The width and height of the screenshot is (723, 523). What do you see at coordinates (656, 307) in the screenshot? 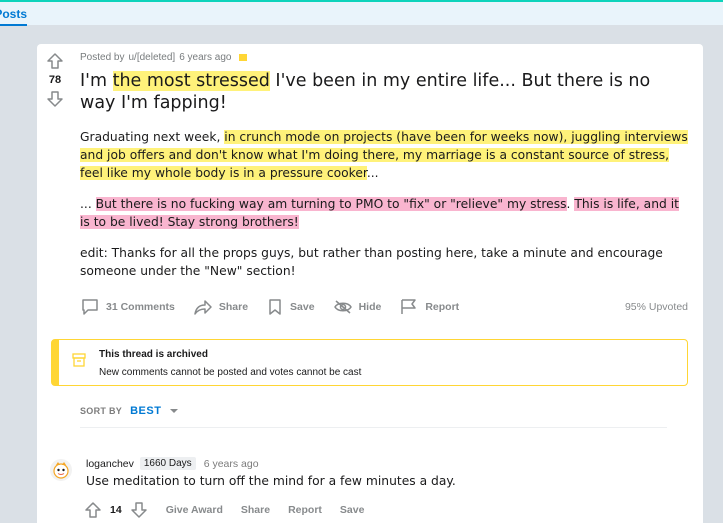
I see `upvote-ratio: 95% Upvoted` at bounding box center [656, 307].